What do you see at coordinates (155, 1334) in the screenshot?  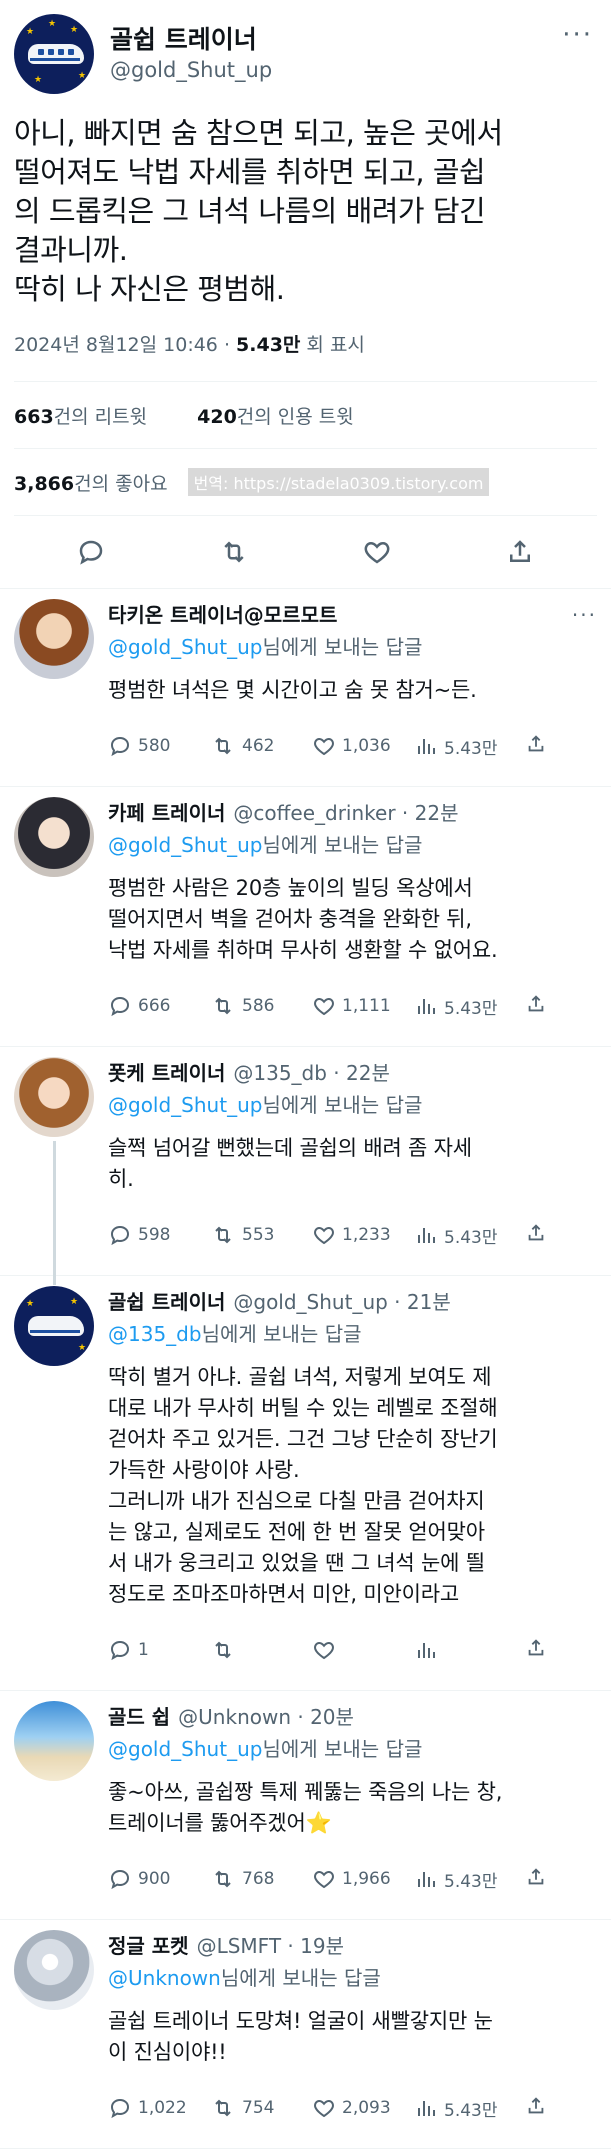 I see `reply-to-mention: @135_db` at bounding box center [155, 1334].